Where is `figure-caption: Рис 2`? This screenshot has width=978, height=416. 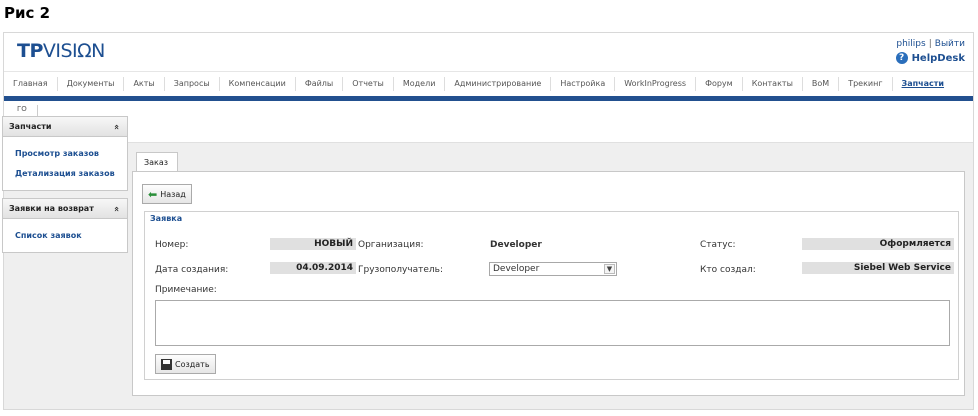 figure-caption: Рис 2 is located at coordinates (27, 13).